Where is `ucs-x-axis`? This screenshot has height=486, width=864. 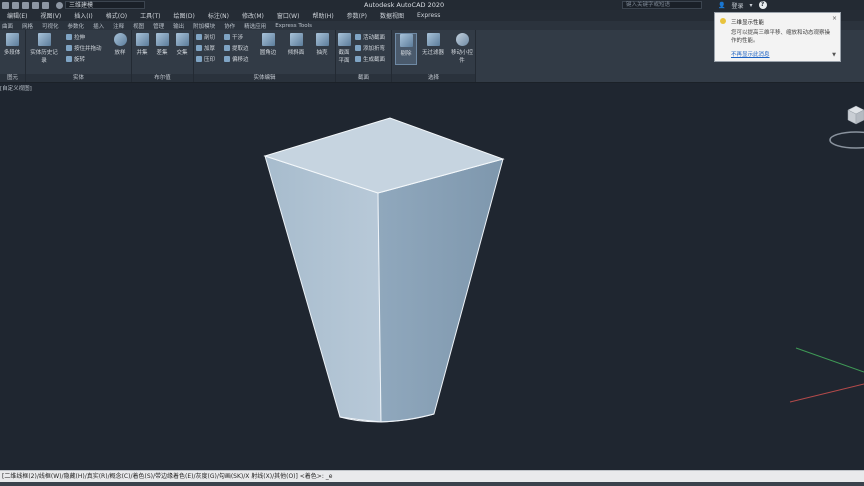 ucs-x-axis is located at coordinates (826, 393).